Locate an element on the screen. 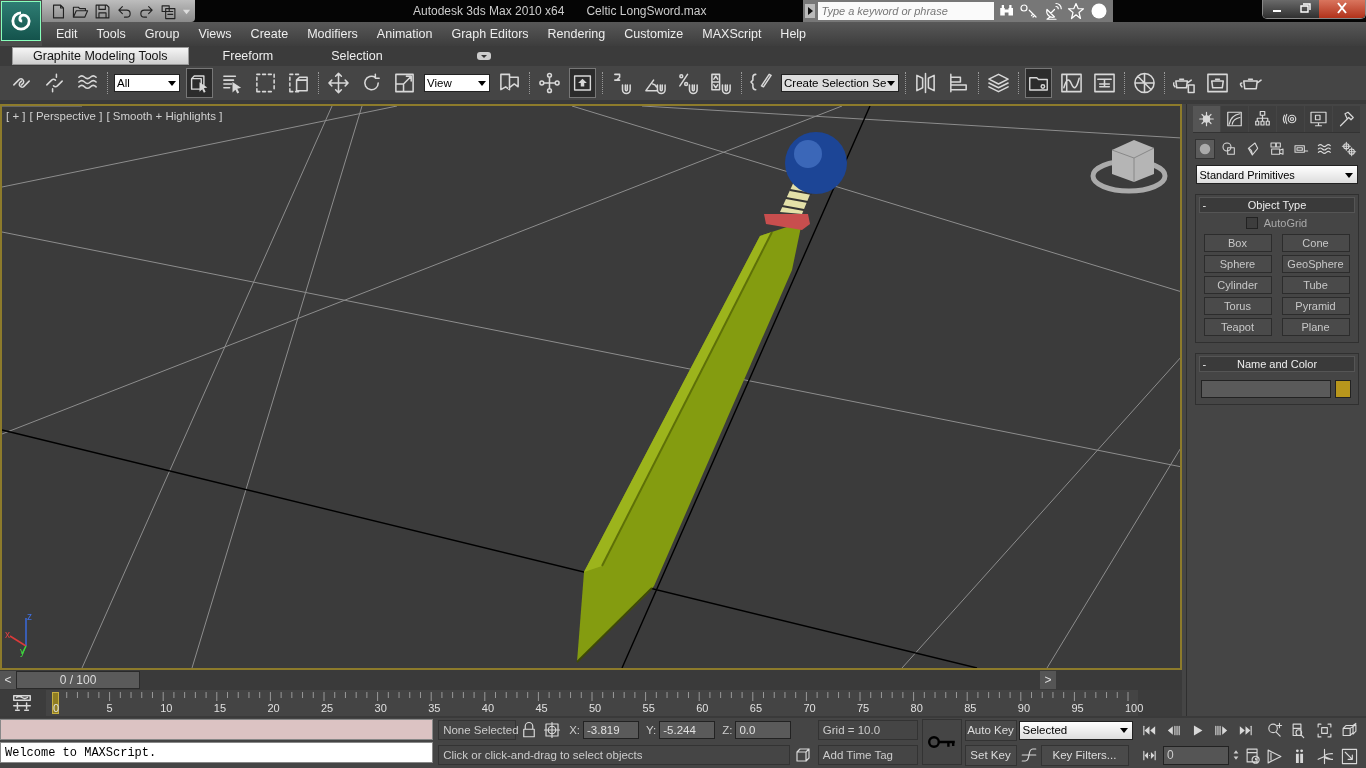  zoom-extents-icon is located at coordinates (1324, 730).